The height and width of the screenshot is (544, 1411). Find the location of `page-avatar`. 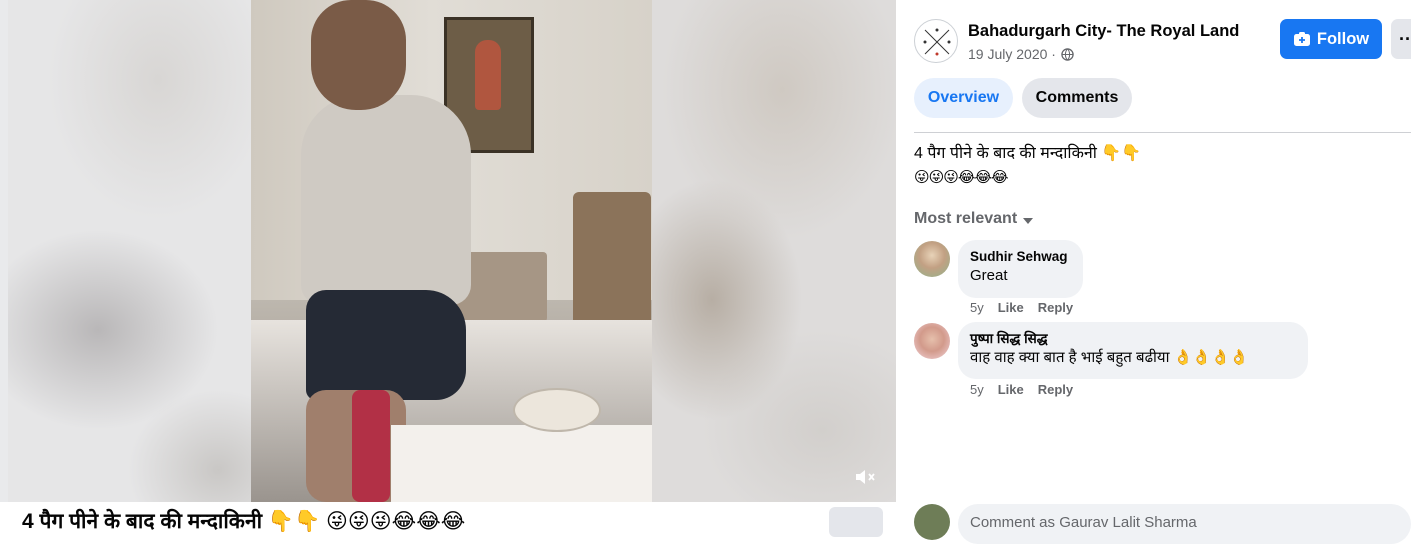

page-avatar is located at coordinates (936, 41).